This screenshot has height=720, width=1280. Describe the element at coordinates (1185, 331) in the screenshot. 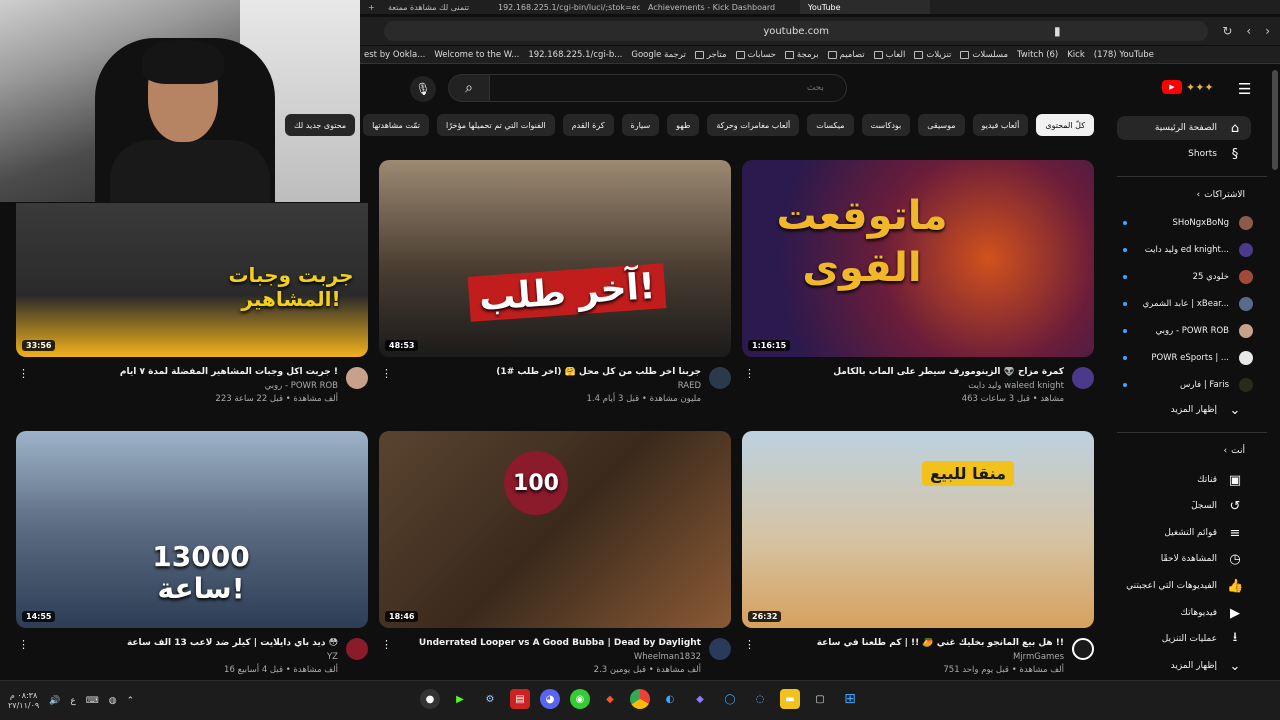

I see `sidebar-subscription: روبي - POWR ROB` at that location.